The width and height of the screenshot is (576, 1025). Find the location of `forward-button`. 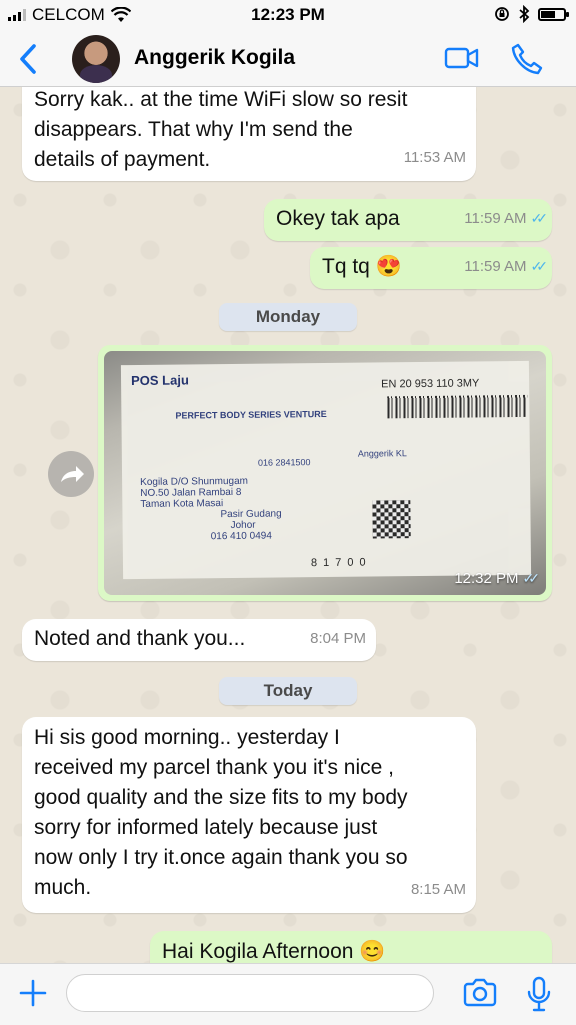

forward-button is located at coordinates (71, 474).